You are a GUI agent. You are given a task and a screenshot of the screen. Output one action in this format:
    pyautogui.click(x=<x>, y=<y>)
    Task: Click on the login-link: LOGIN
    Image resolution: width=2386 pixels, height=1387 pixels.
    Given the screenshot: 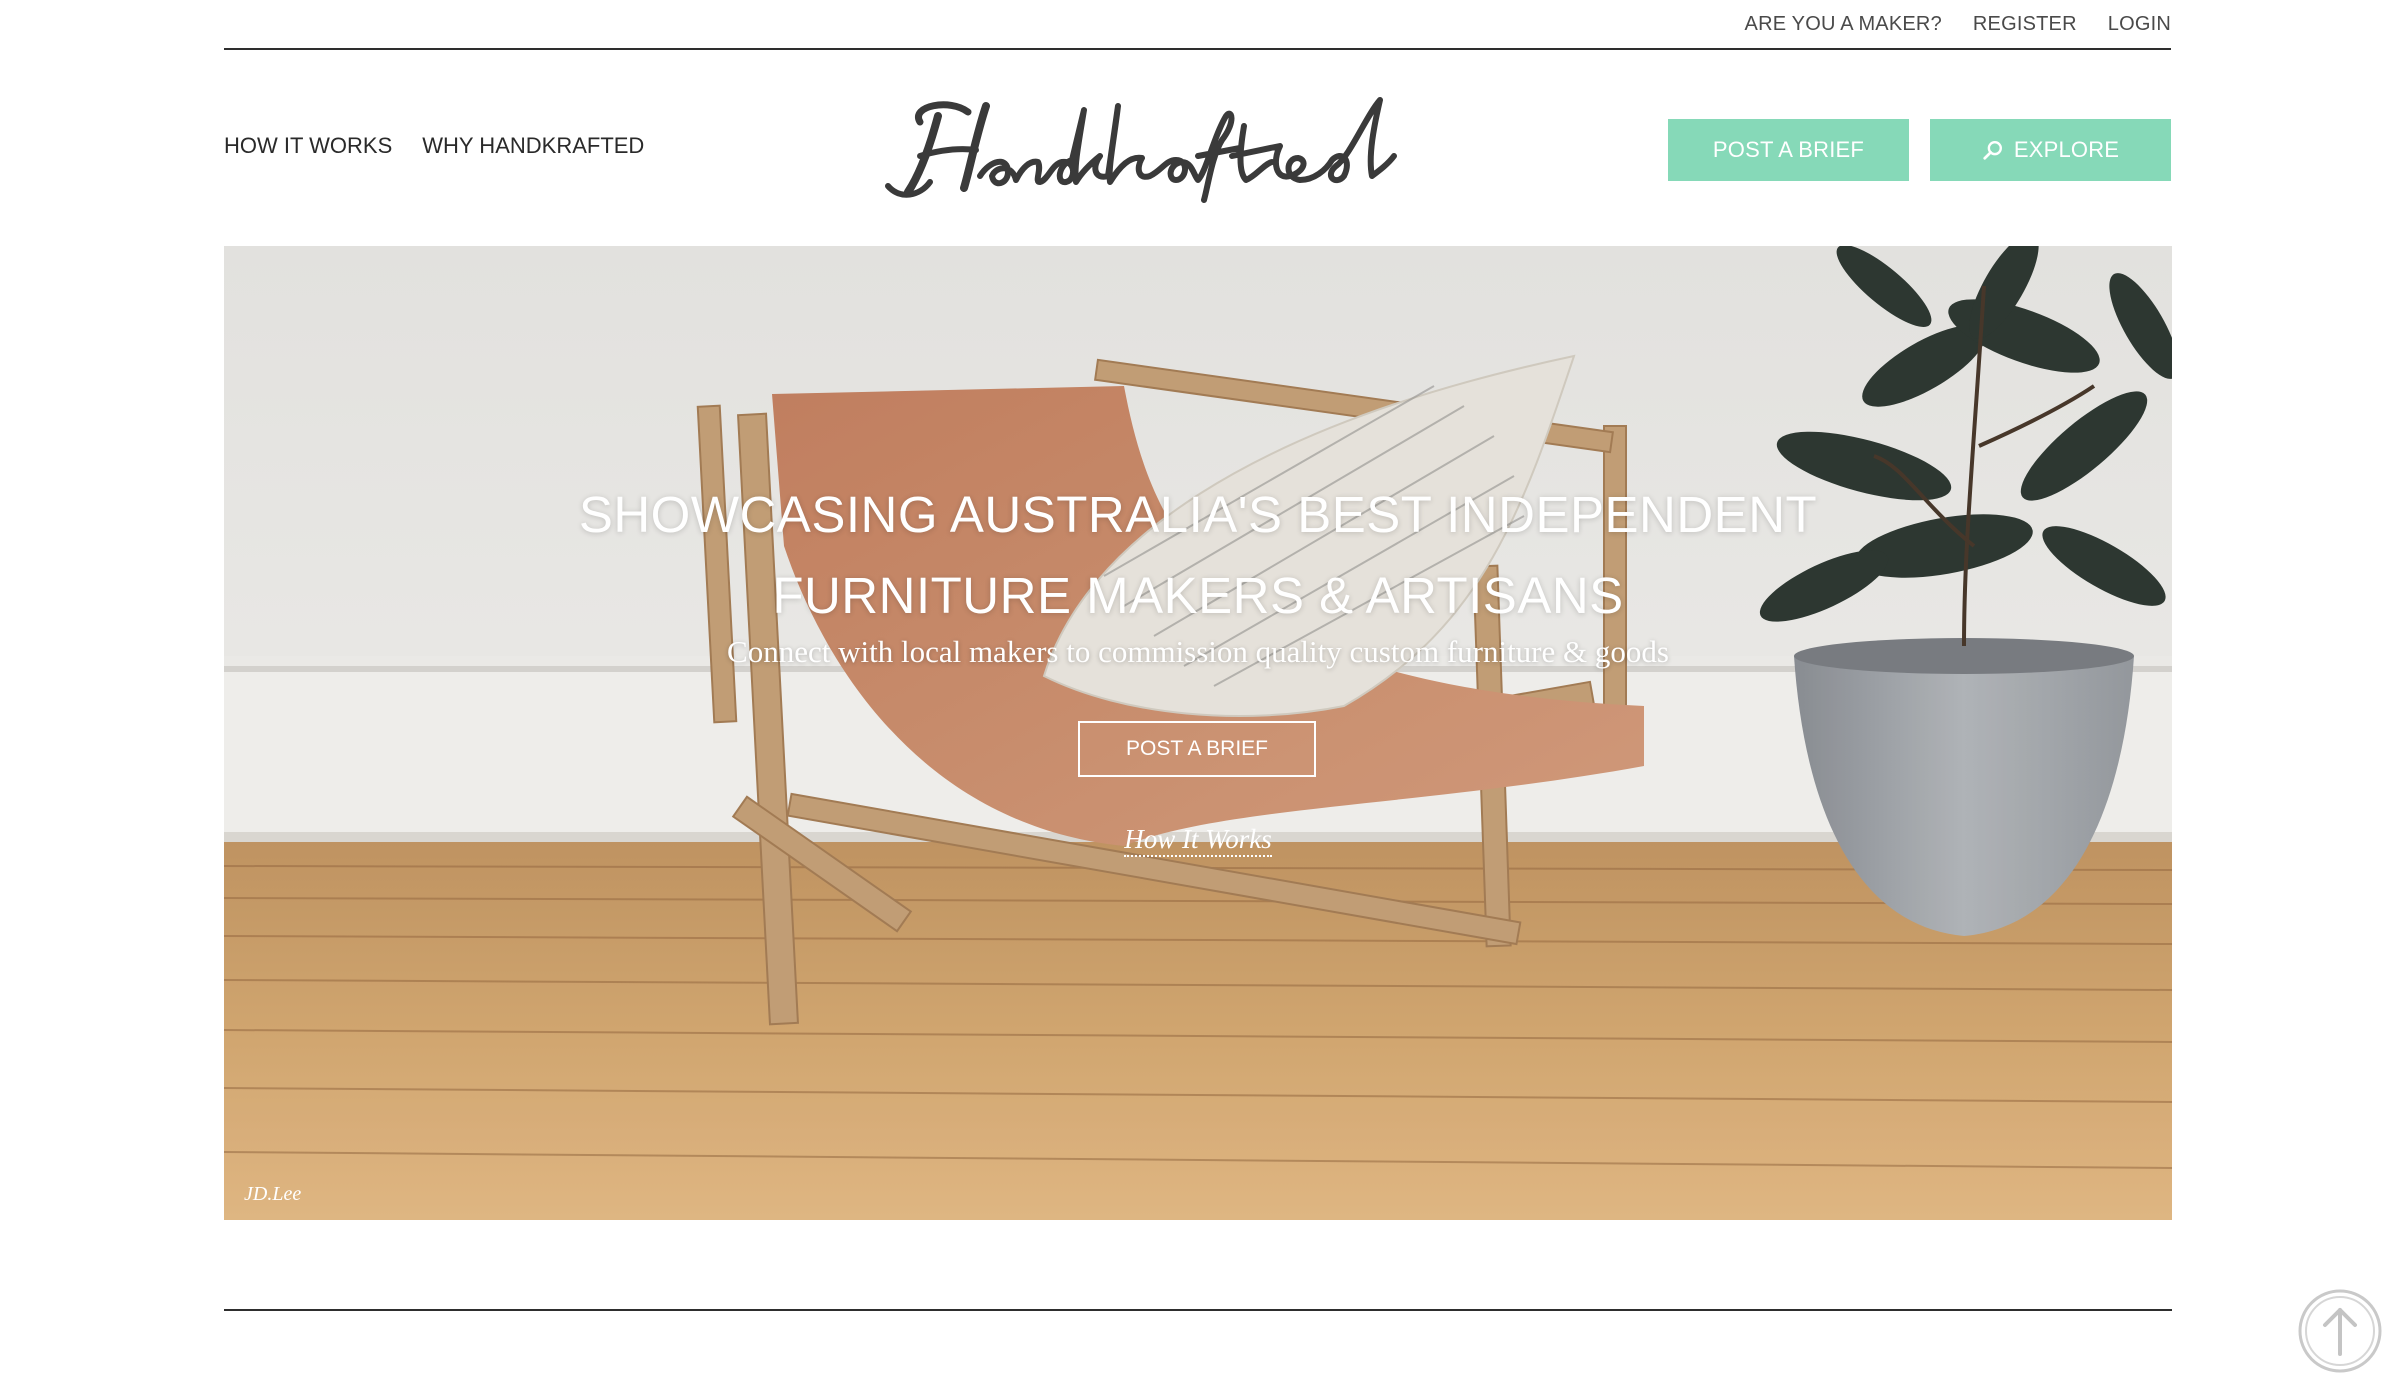 What is the action you would take?
    pyautogui.click(x=2139, y=24)
    